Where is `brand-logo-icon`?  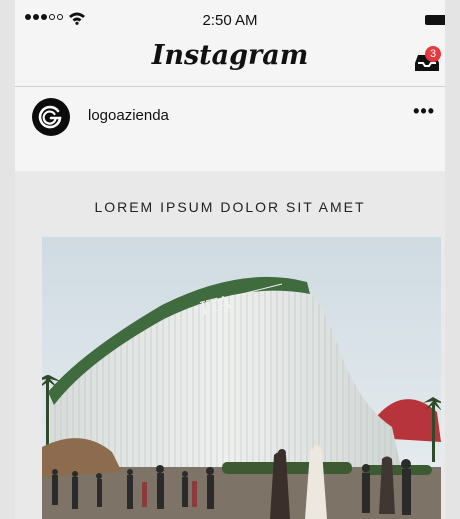
brand-logo-icon is located at coordinates (50, 117).